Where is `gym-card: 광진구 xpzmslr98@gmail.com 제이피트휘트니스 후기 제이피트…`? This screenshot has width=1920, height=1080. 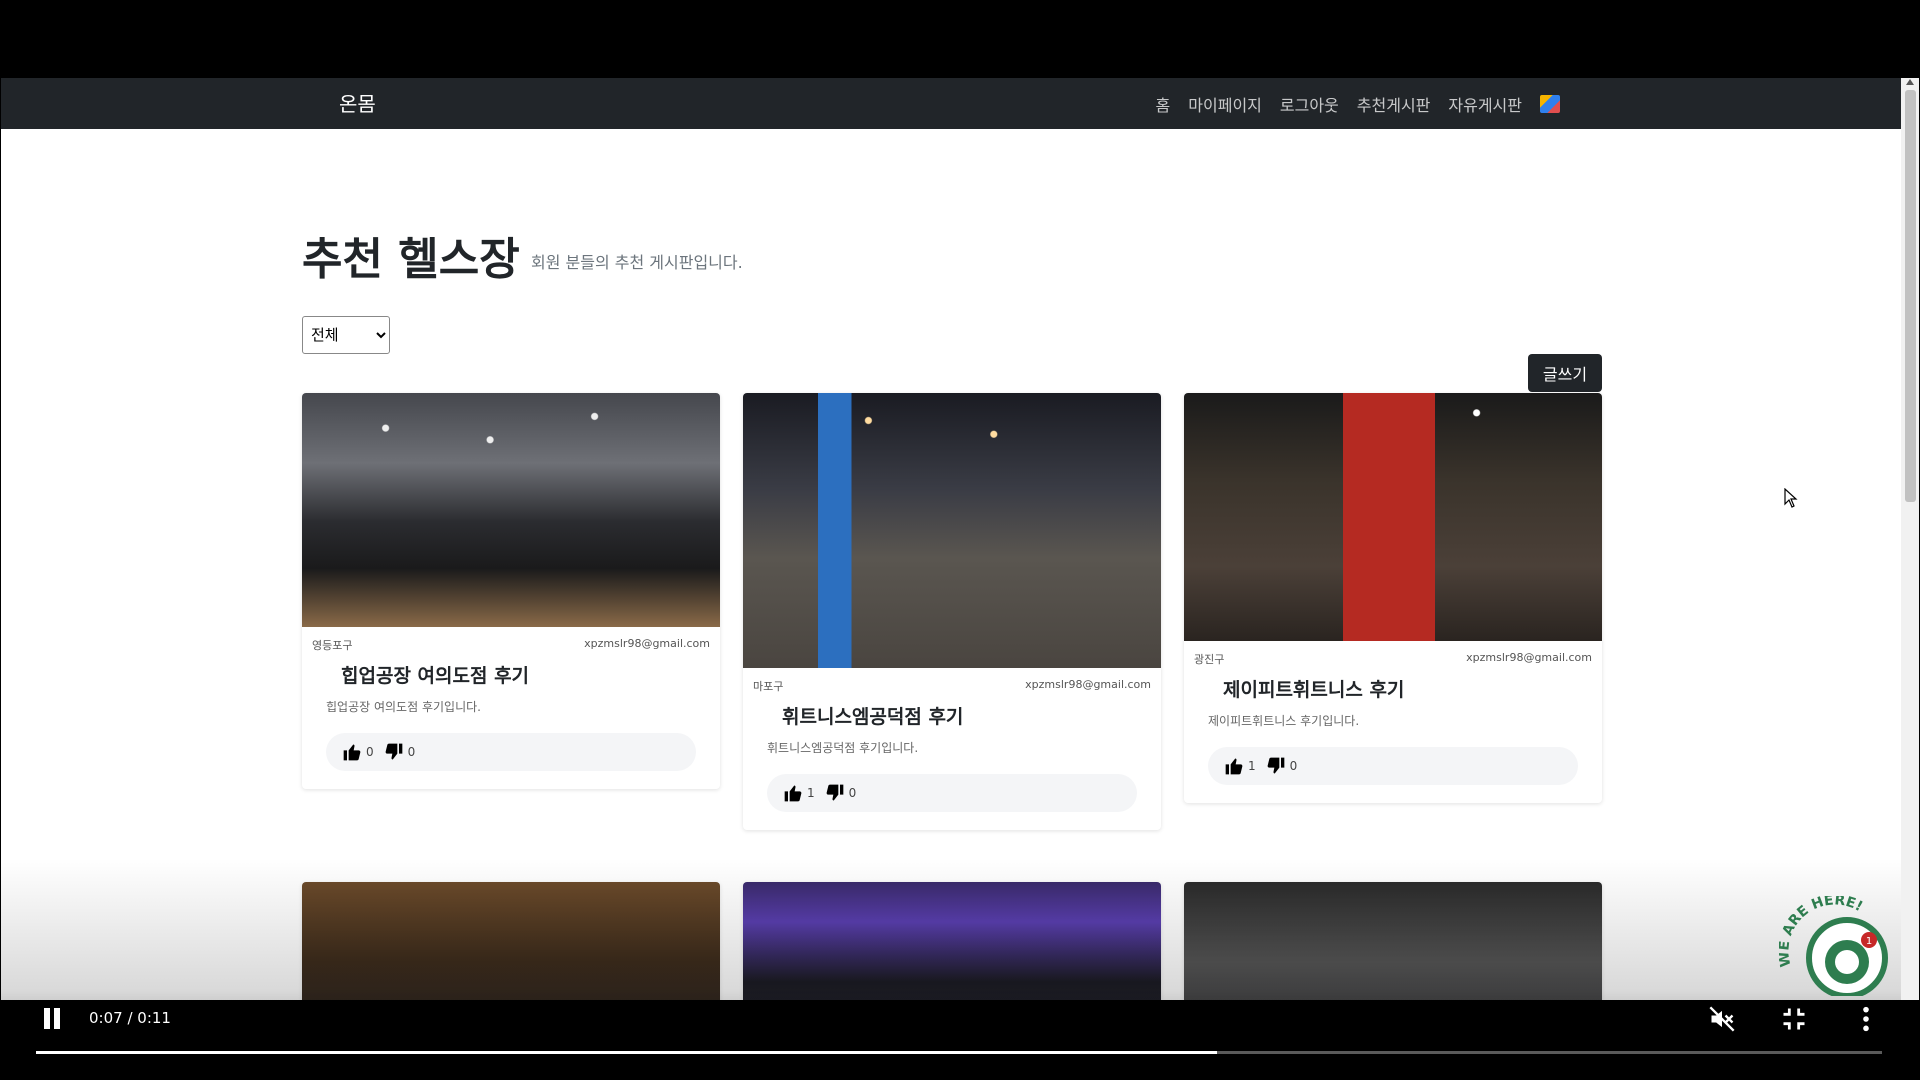 gym-card: 광진구 xpzmslr98@gmail.com 제이피트휘트니스 후기 제이피트… is located at coordinates (1393, 598).